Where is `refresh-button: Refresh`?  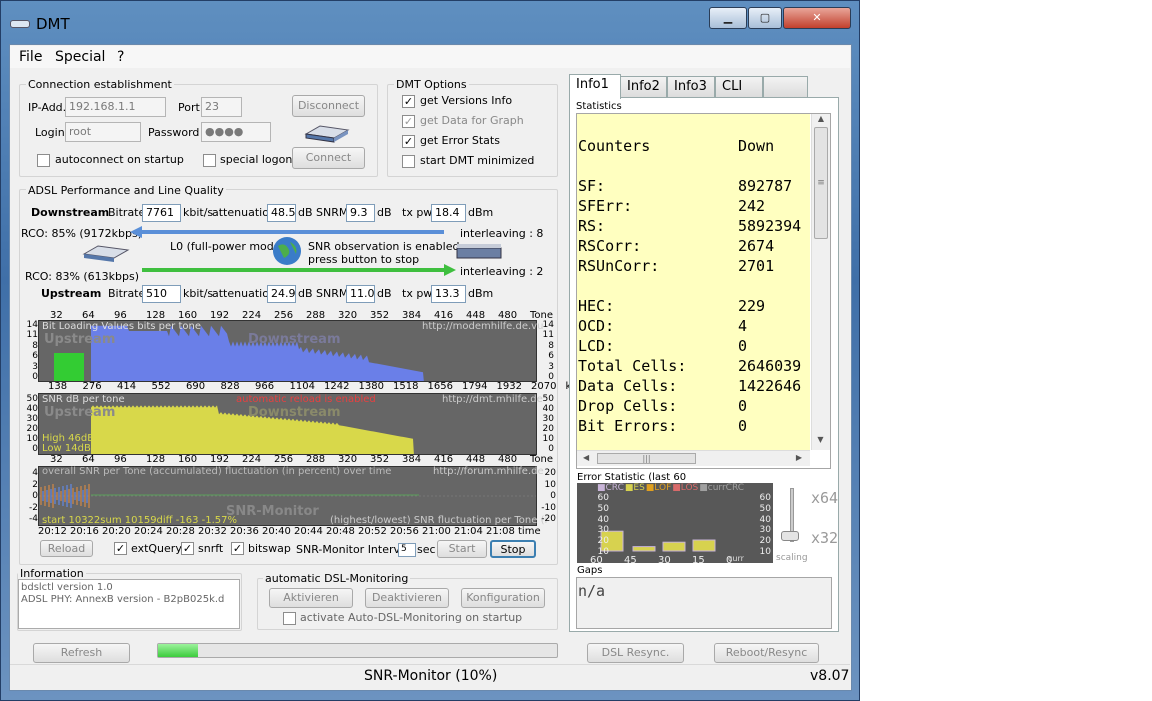
refresh-button: Refresh is located at coordinates (81, 653).